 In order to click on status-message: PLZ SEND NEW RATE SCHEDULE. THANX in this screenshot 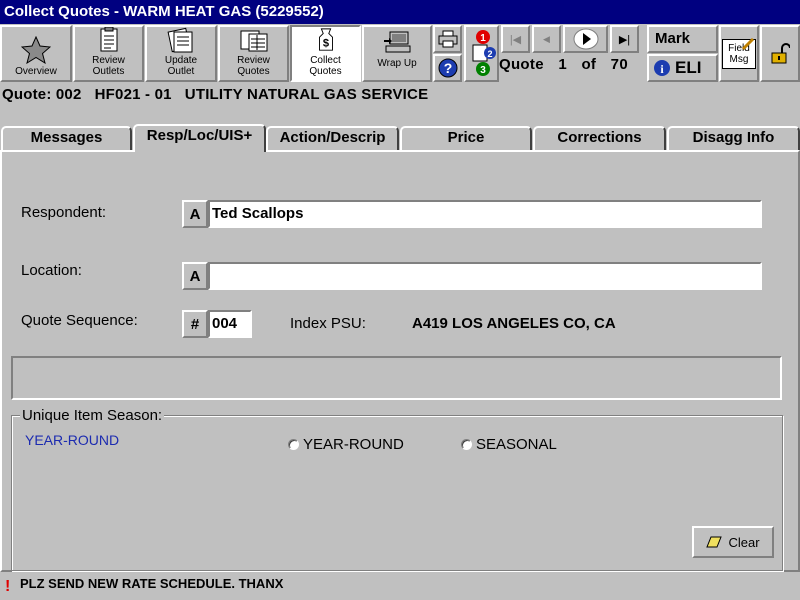, I will do `click(152, 583)`.